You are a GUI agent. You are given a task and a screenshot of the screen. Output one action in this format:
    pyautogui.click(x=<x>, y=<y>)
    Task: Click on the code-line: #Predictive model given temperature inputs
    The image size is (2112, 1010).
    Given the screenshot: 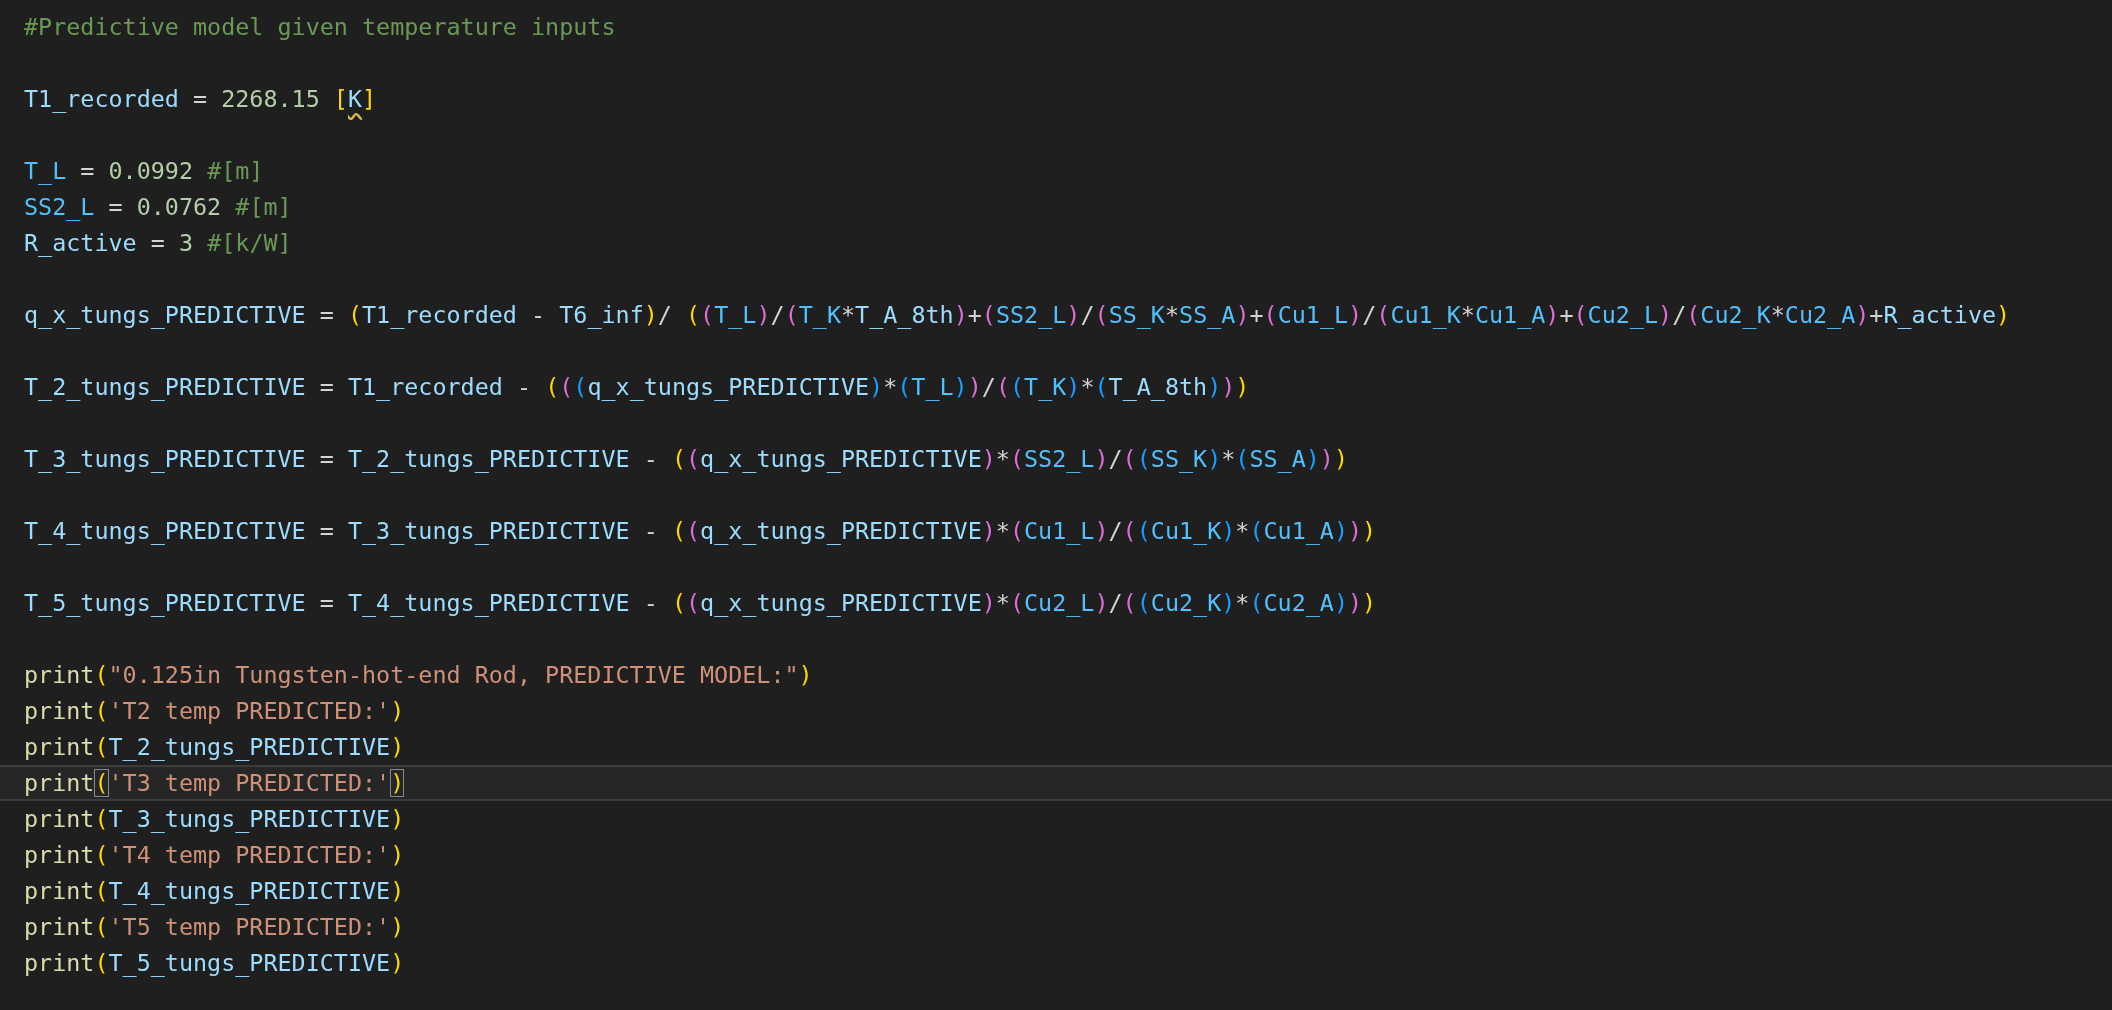 What is the action you would take?
    pyautogui.click(x=320, y=27)
    